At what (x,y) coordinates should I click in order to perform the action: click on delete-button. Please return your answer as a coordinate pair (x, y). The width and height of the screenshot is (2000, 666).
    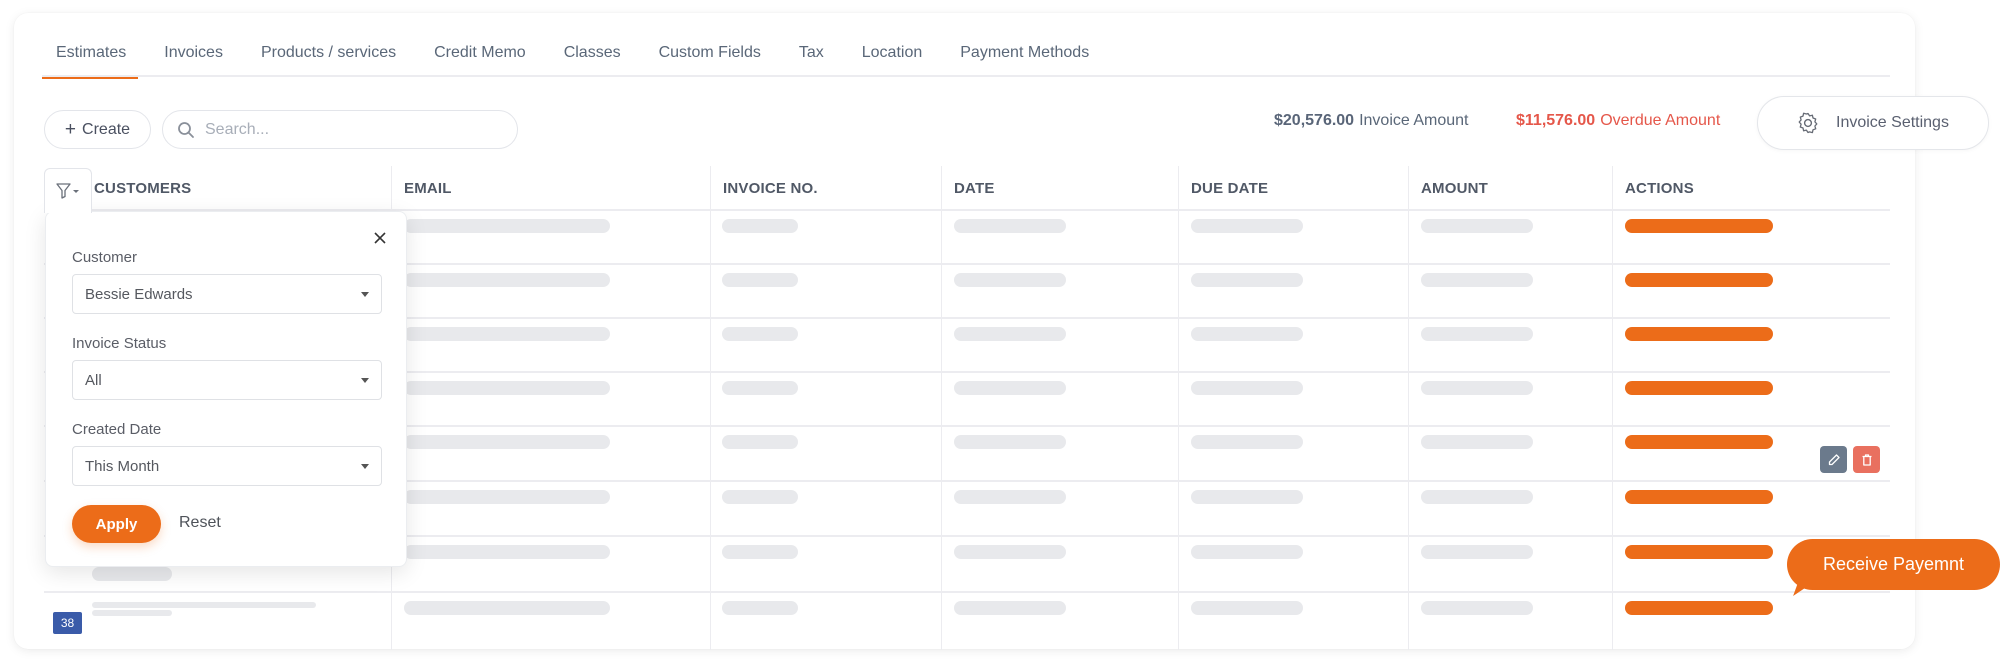
    Looking at the image, I should click on (1866, 459).